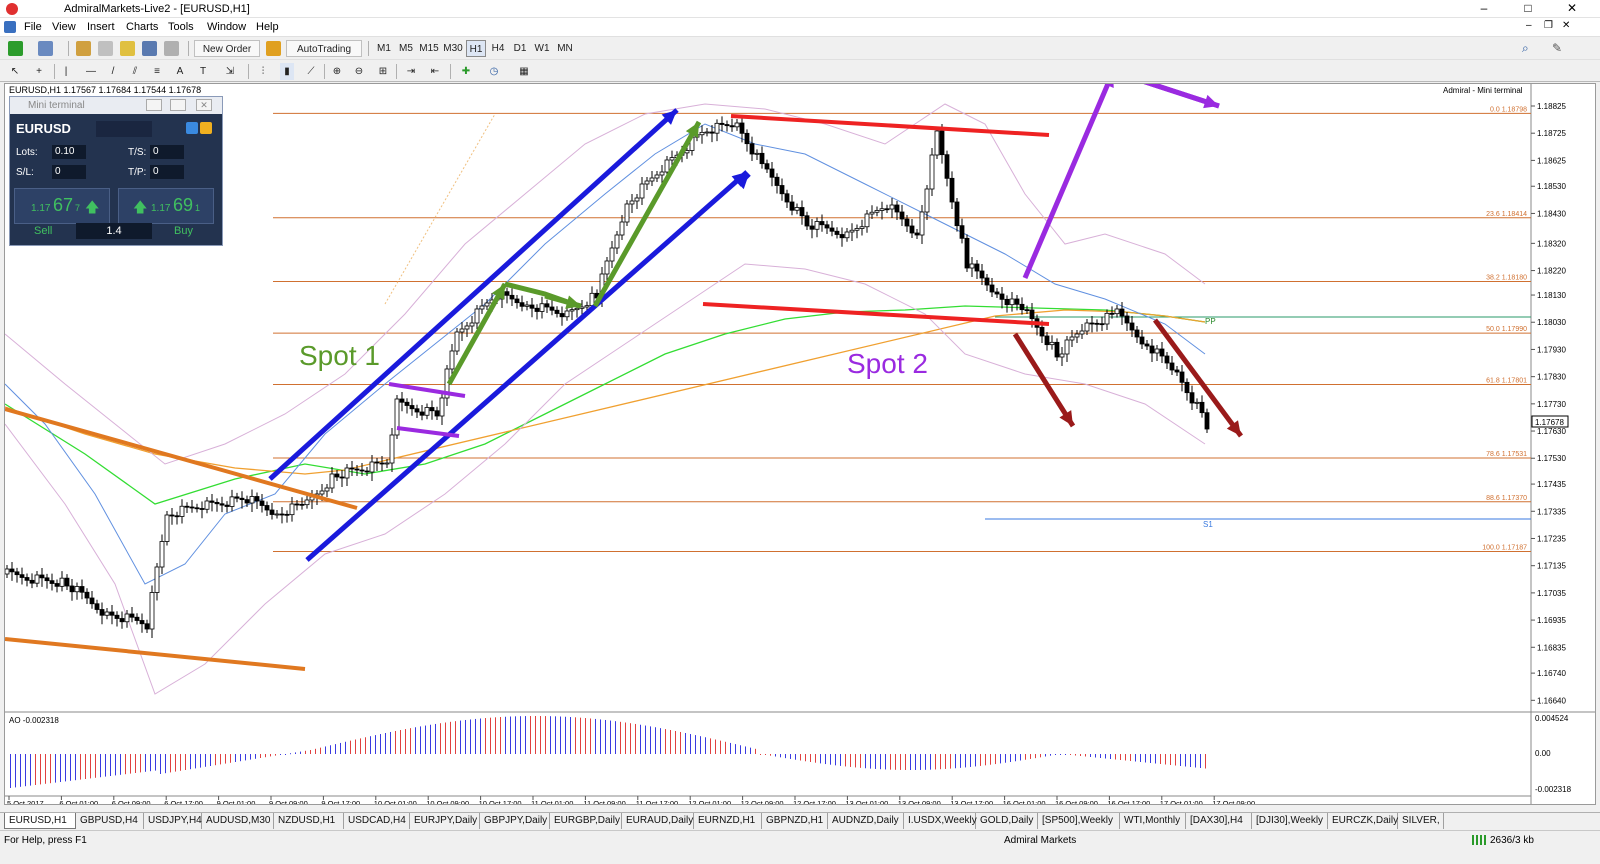 This screenshot has height=864, width=1600. I want to click on tf-m15-button: M15, so click(429, 48).